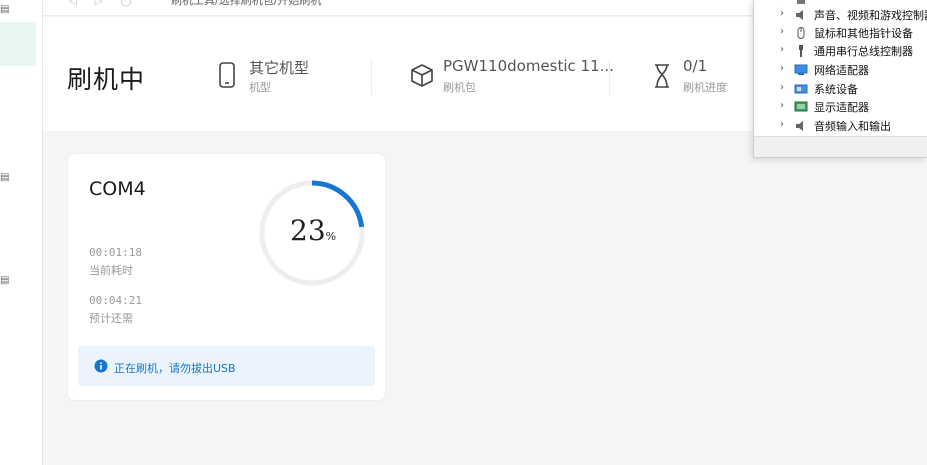  What do you see at coordinates (106, 79) in the screenshot?
I see `page-title: 刷机中` at bounding box center [106, 79].